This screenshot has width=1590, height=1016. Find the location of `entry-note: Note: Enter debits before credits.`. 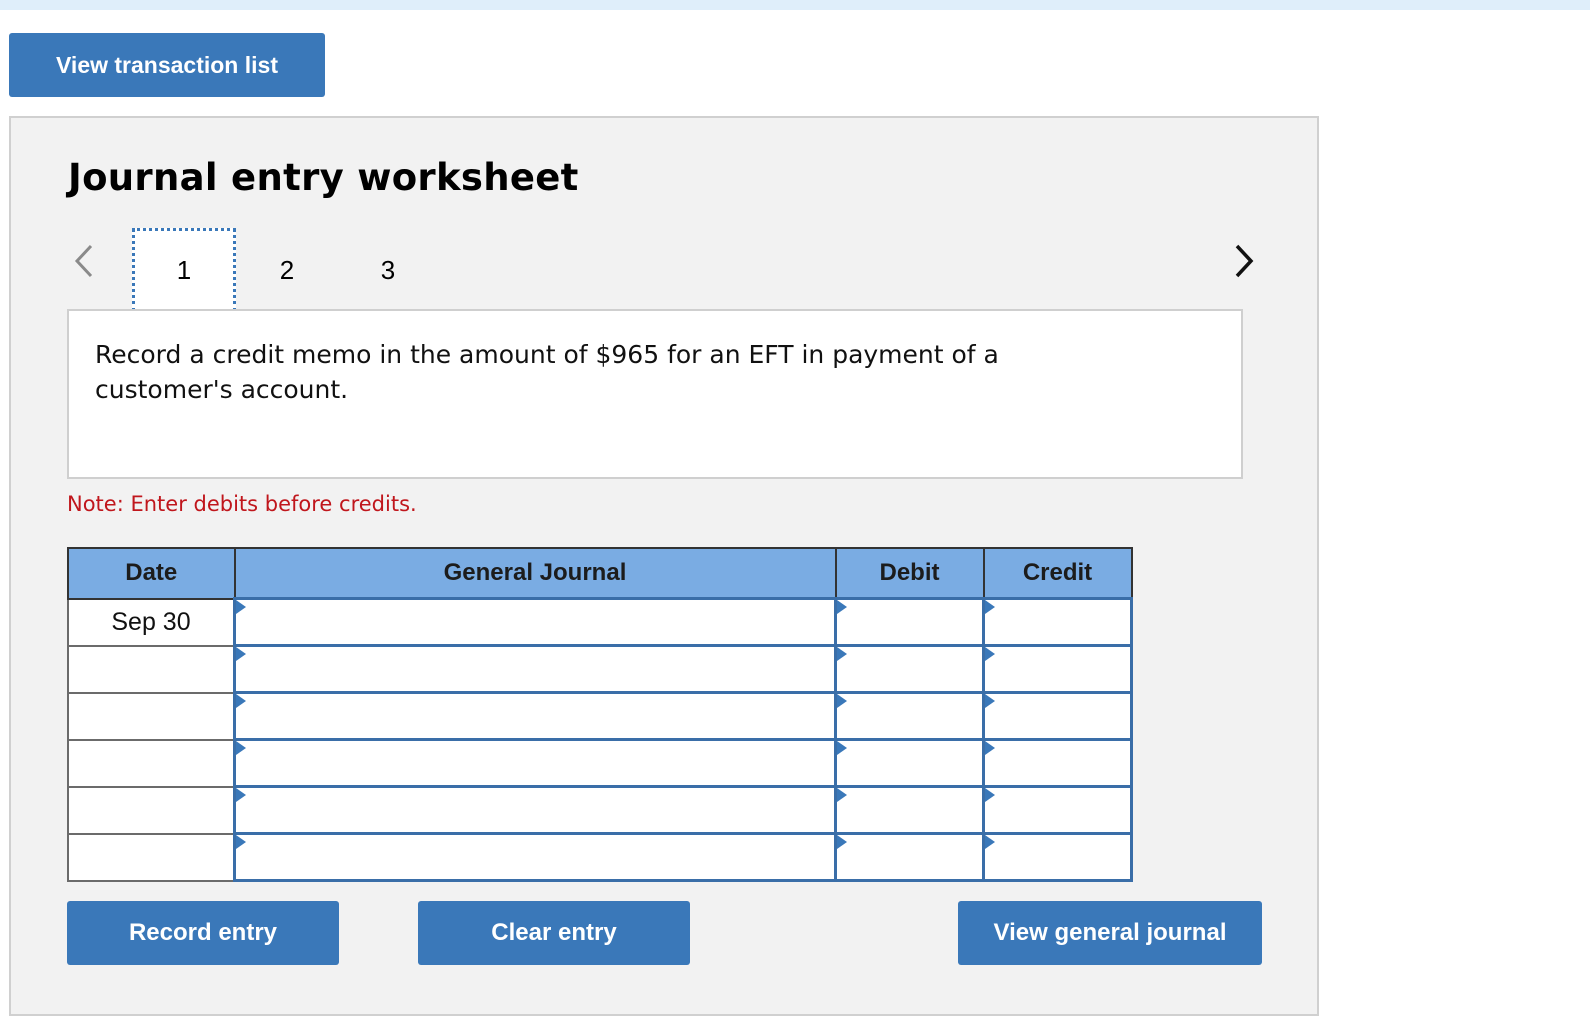

entry-note: Note: Enter debits before credits. is located at coordinates (242, 504).